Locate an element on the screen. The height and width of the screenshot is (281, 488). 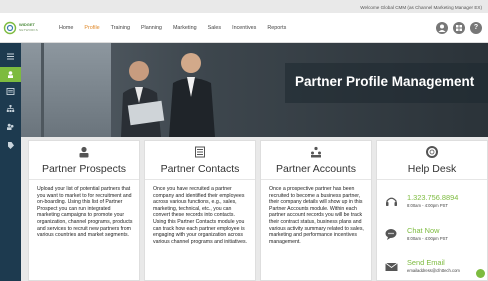
logo-text: WIDGET NETWORKS is located at coordinates (28, 27).